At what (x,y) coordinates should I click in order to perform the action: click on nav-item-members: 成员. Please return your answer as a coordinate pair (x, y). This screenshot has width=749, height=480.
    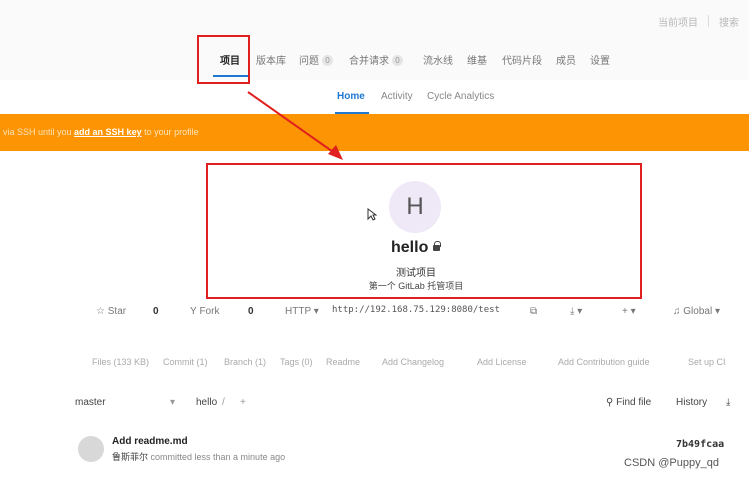
    Looking at the image, I should click on (566, 59).